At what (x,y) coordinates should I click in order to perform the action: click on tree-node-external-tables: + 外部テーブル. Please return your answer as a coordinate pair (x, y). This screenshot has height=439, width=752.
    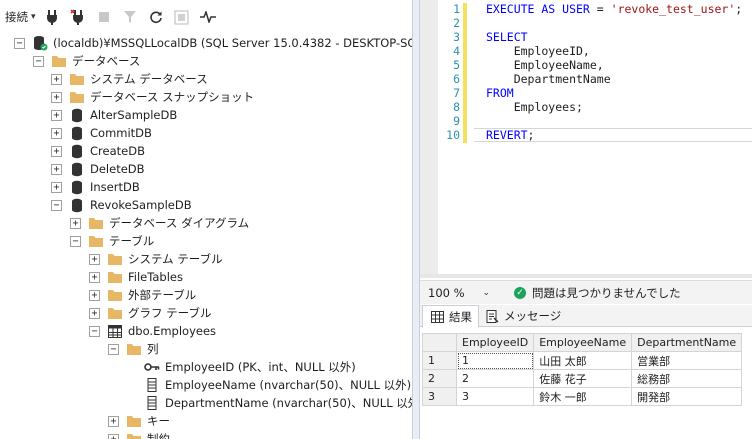
    Looking at the image, I should click on (142, 295).